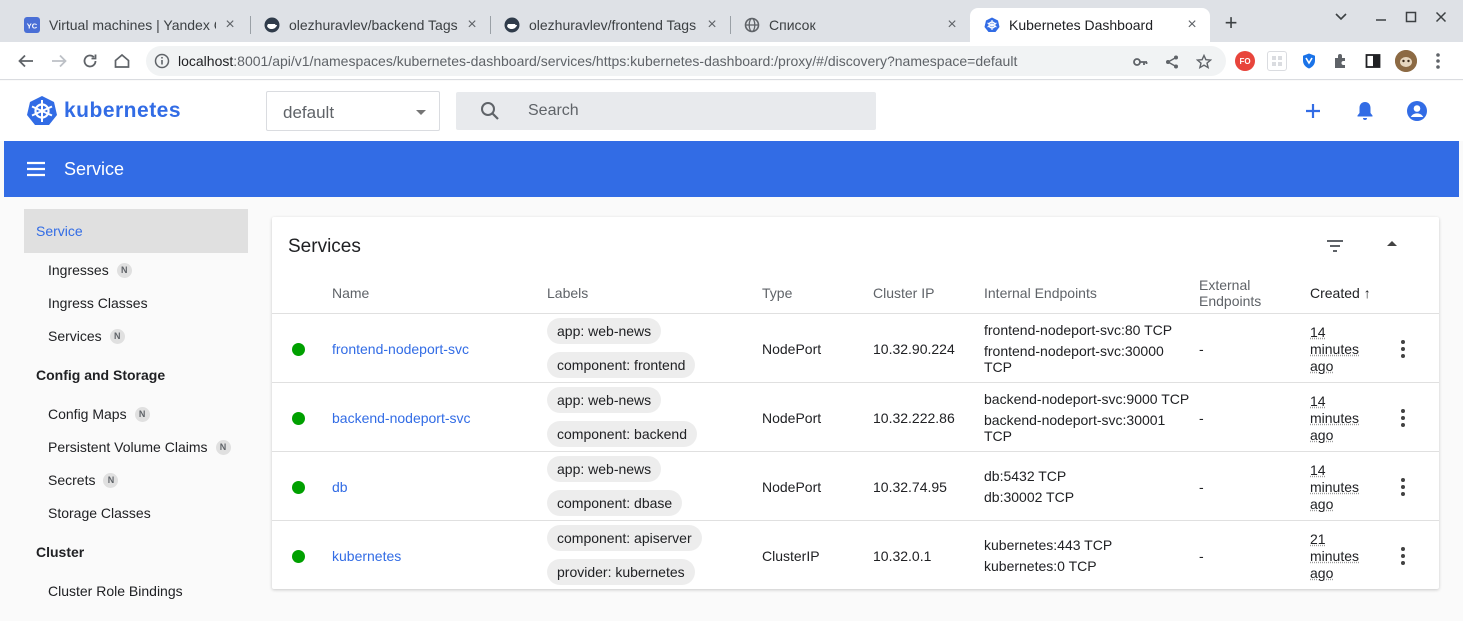 This screenshot has width=1463, height=621. I want to click on service-name-link: frontend-nodeport-svc, so click(400, 349).